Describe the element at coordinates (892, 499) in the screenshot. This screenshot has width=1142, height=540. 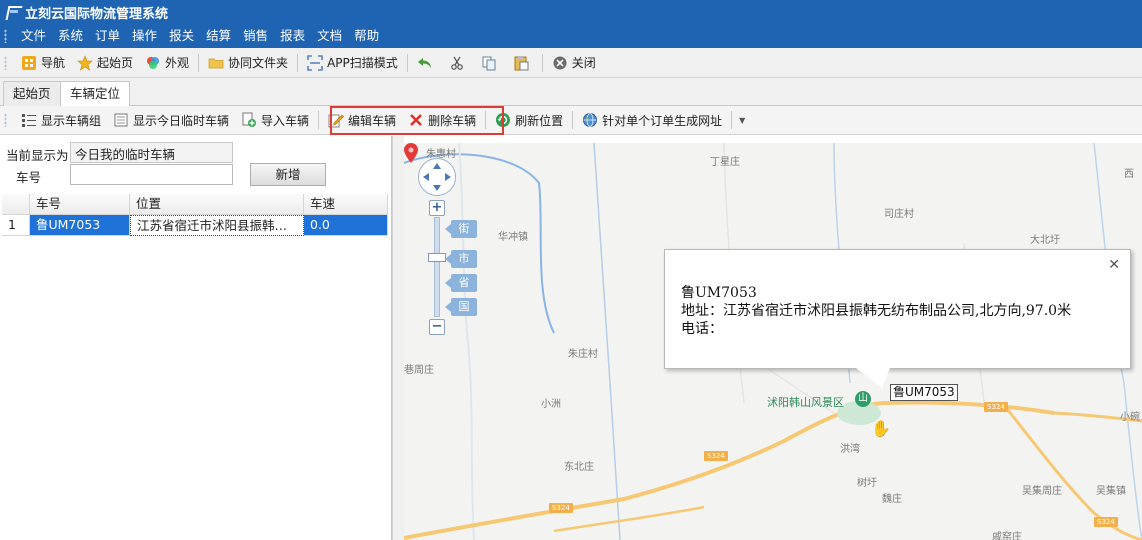
I see `map-label-weizhuang: 魏庄` at that location.